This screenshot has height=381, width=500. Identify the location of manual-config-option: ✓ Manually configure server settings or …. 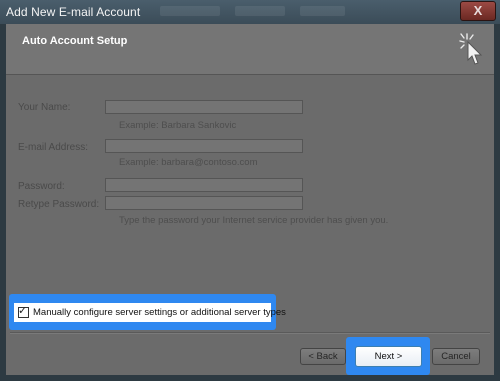
(150, 312).